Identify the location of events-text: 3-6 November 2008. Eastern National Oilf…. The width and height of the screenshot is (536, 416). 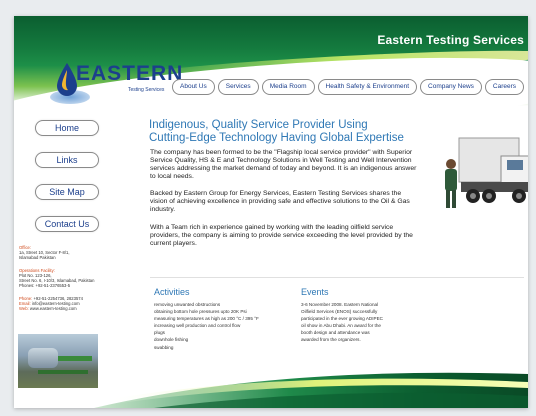
(342, 322).